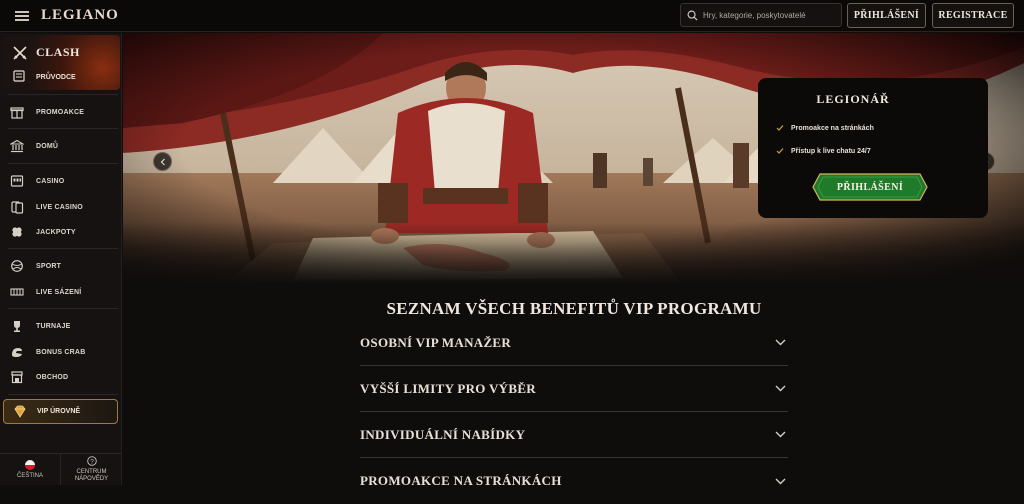 Image resolution: width=1024 pixels, height=504 pixels. What do you see at coordinates (29, 475) in the screenshot?
I see `language-label: ČEŠTINA` at bounding box center [29, 475].